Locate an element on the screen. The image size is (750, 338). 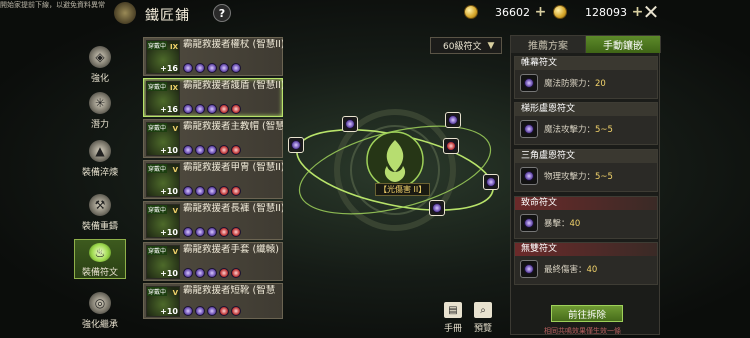
sidebar-item-enhance: ◈ 強化 is located at coordinates (100, 68).